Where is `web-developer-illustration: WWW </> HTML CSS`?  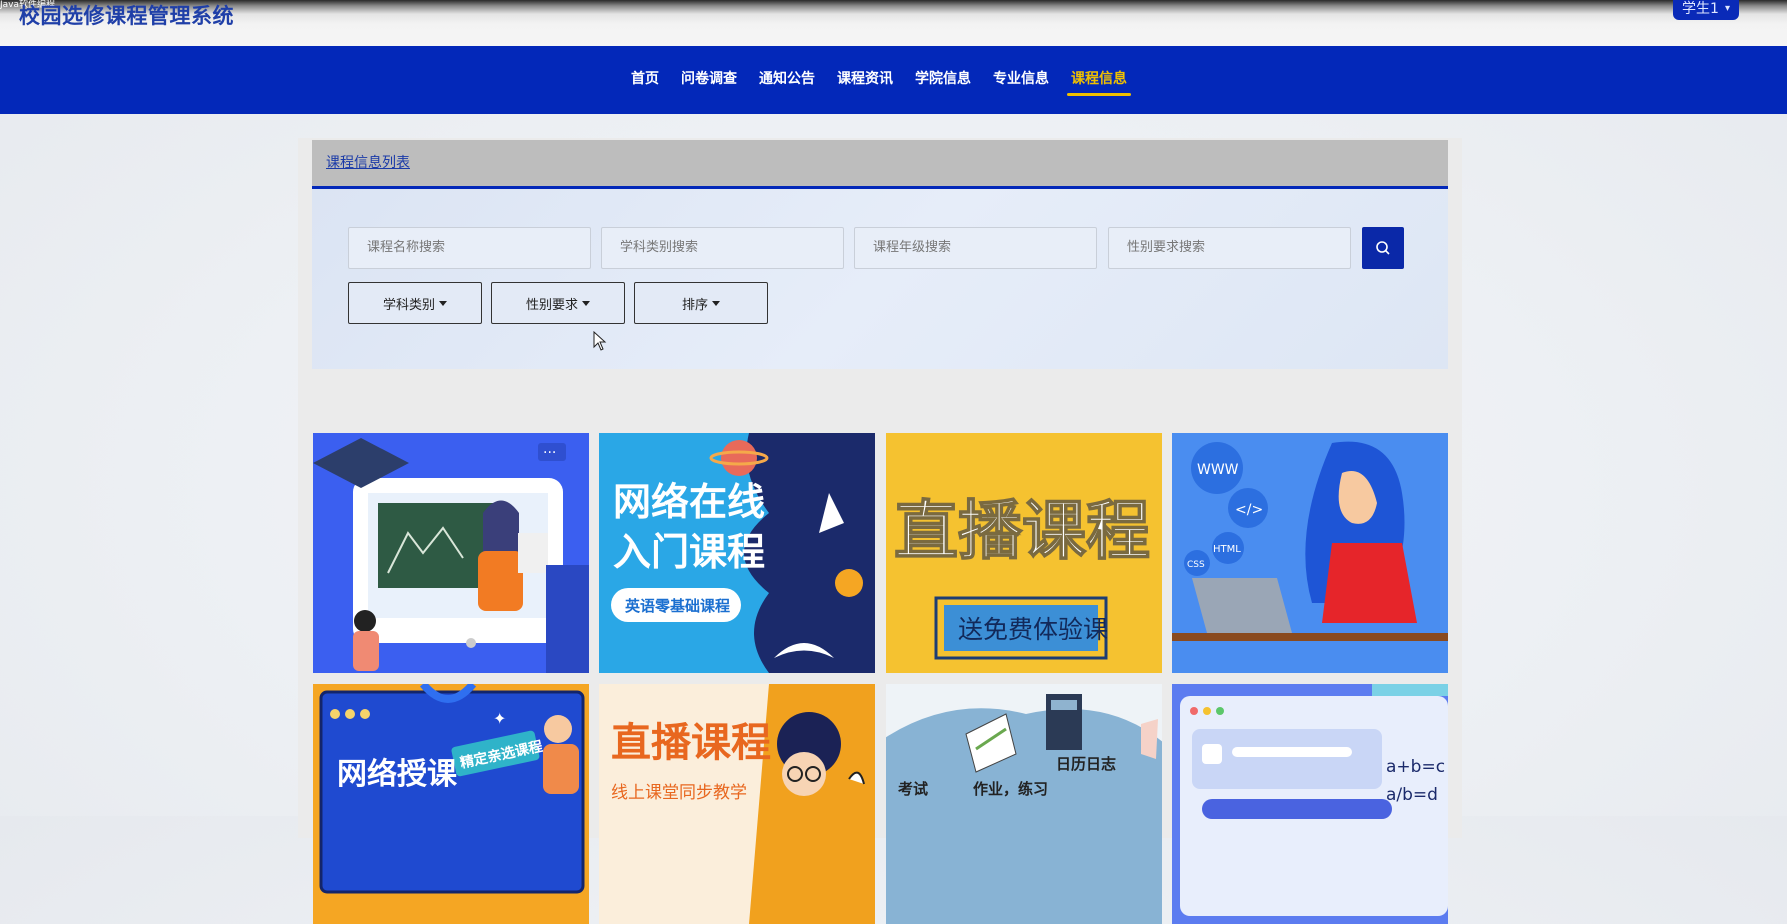
web-developer-illustration: WWW </> HTML CSS is located at coordinates (1310, 553).